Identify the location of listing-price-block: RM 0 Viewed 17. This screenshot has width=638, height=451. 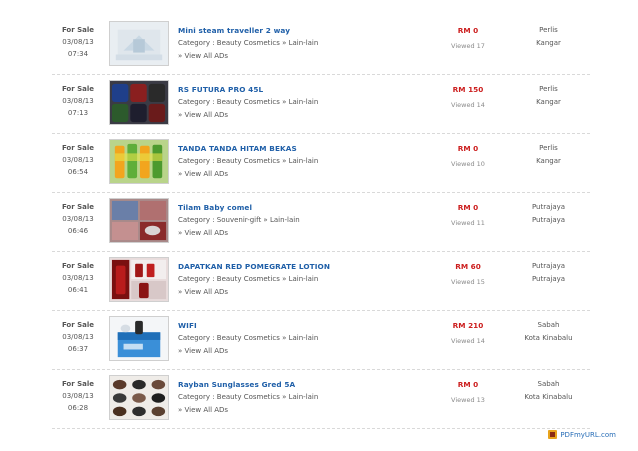
(468, 38).